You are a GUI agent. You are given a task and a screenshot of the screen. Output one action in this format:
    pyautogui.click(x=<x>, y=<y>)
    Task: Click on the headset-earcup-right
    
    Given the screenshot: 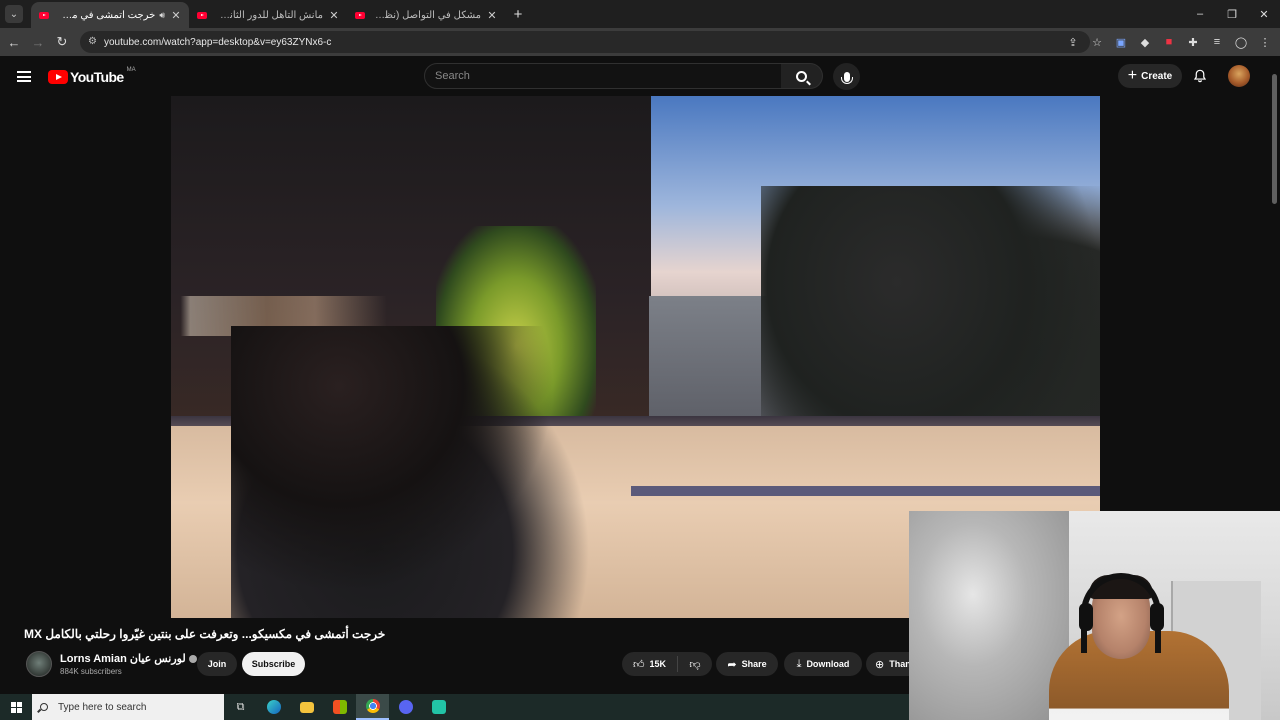 What is the action you would take?
    pyautogui.click(x=1157, y=617)
    